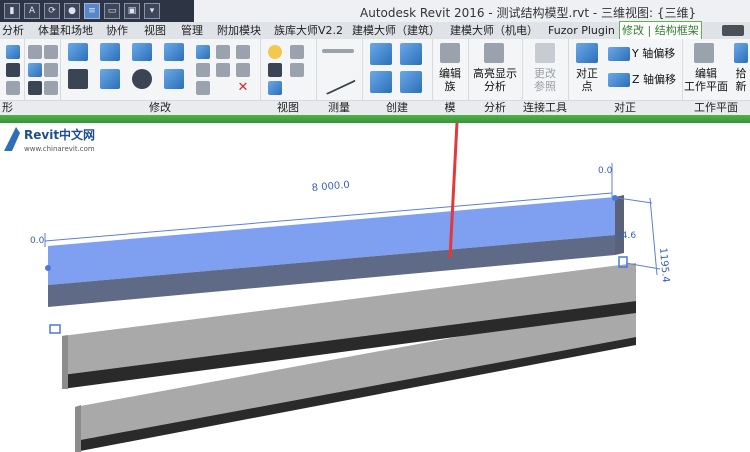 This screenshot has height=452, width=750. What do you see at coordinates (223, 70) in the screenshot?
I see `unpin-icon` at bounding box center [223, 70].